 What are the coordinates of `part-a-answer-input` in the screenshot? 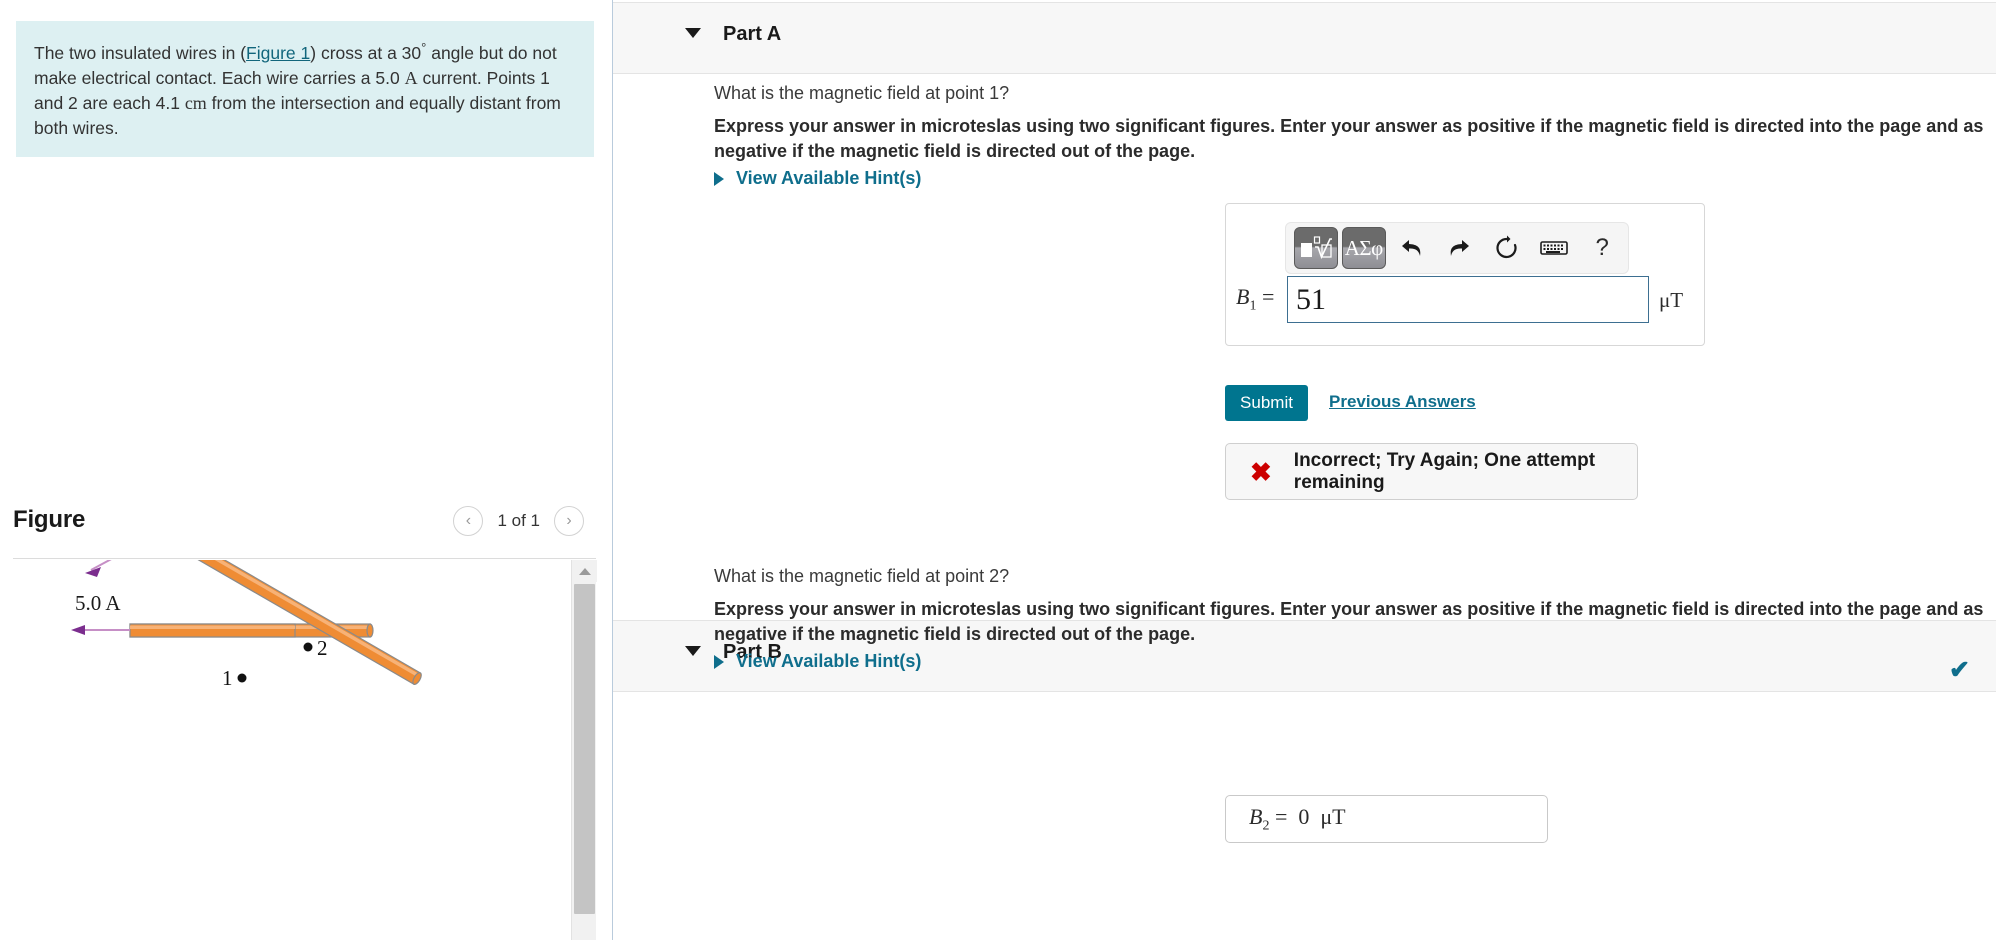 It's located at (1468, 299).